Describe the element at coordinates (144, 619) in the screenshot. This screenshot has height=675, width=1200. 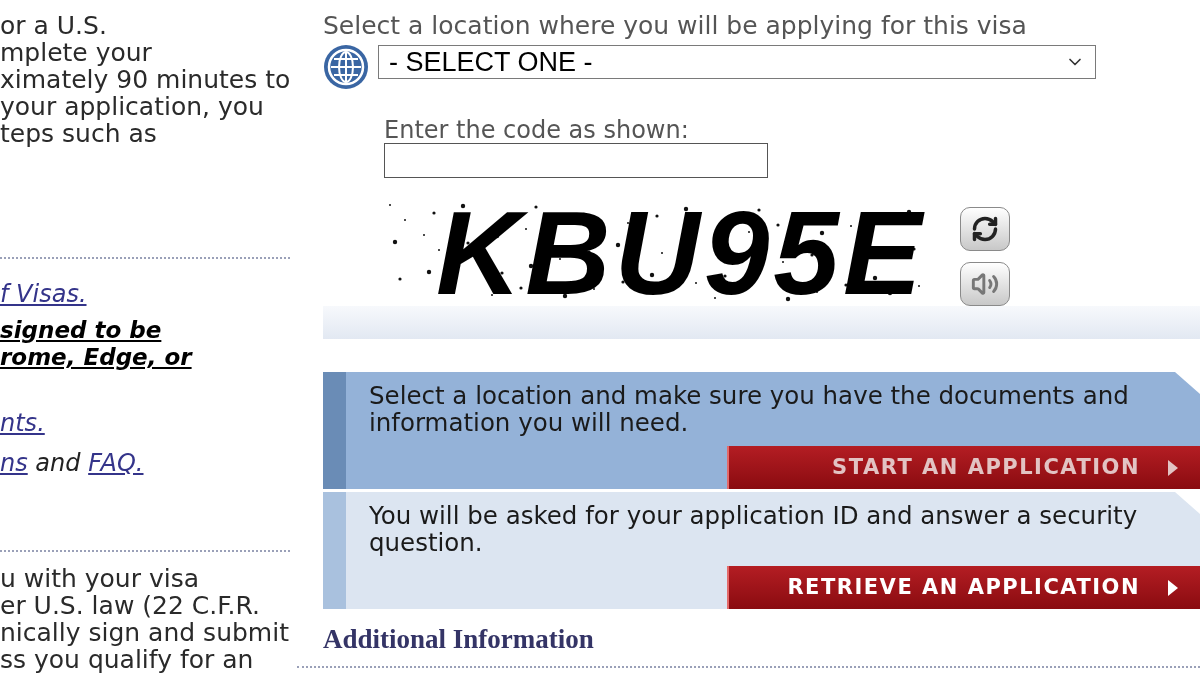
I see `disclaimer-text: u with your visa er U.S. law (22 C.F.R. nically sign and submit ss you qualify for an` at that location.